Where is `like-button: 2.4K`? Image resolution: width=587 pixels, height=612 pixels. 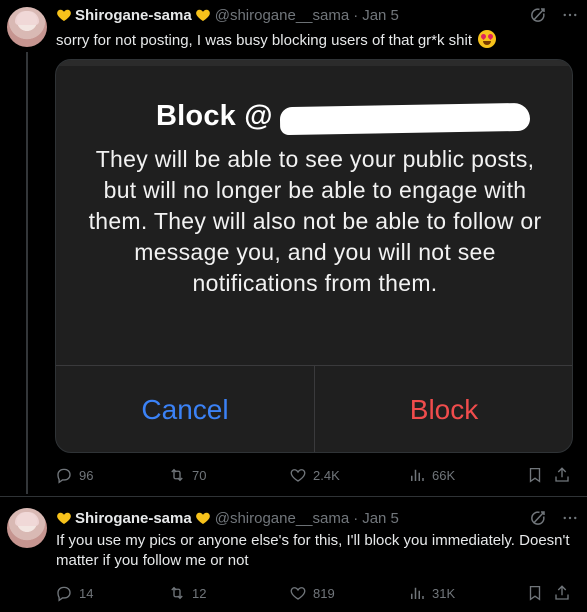 like-button: 2.4K is located at coordinates (314, 475).